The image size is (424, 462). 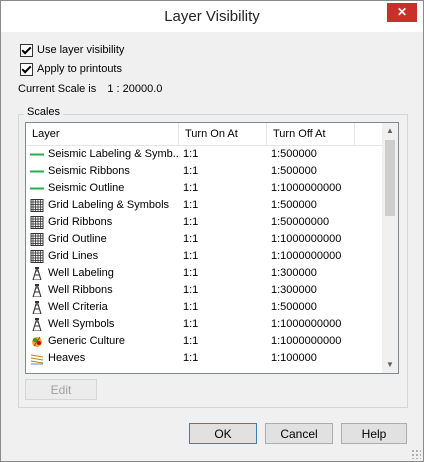 I want to click on edit-button: Edit, so click(x=61, y=389).